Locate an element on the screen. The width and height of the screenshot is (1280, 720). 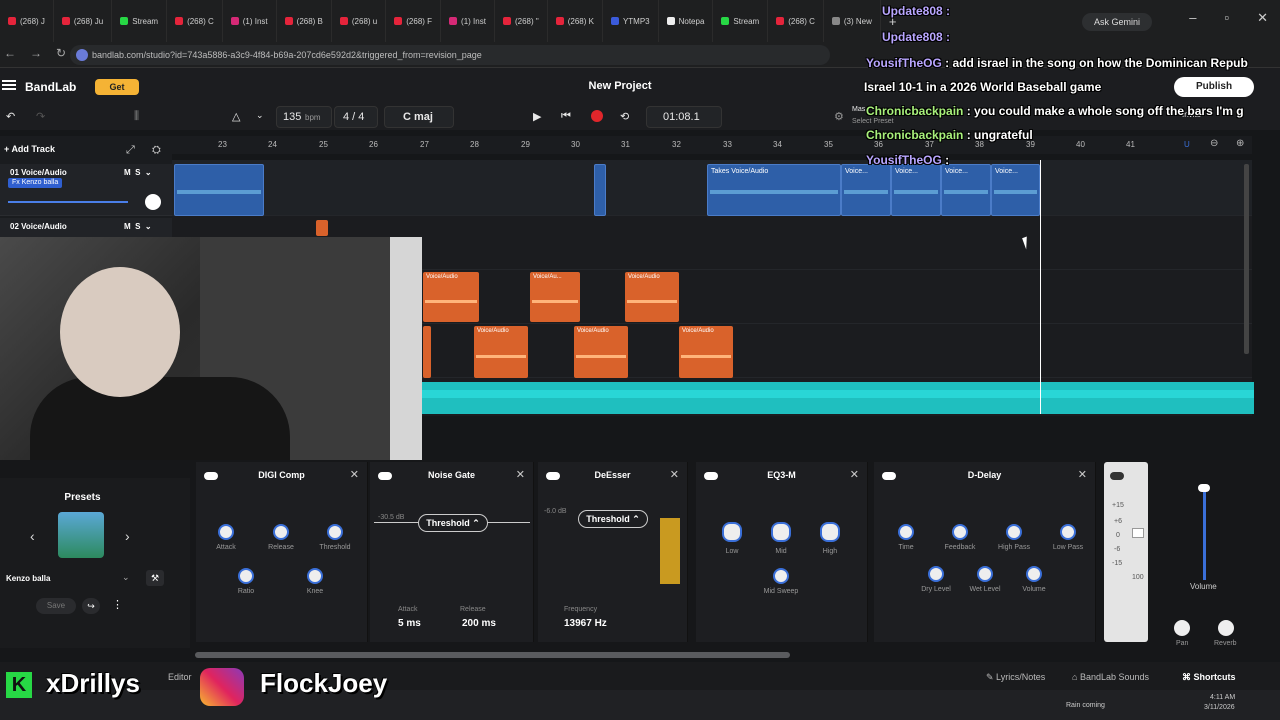
solo-button: S is located at coordinates (137, 226).